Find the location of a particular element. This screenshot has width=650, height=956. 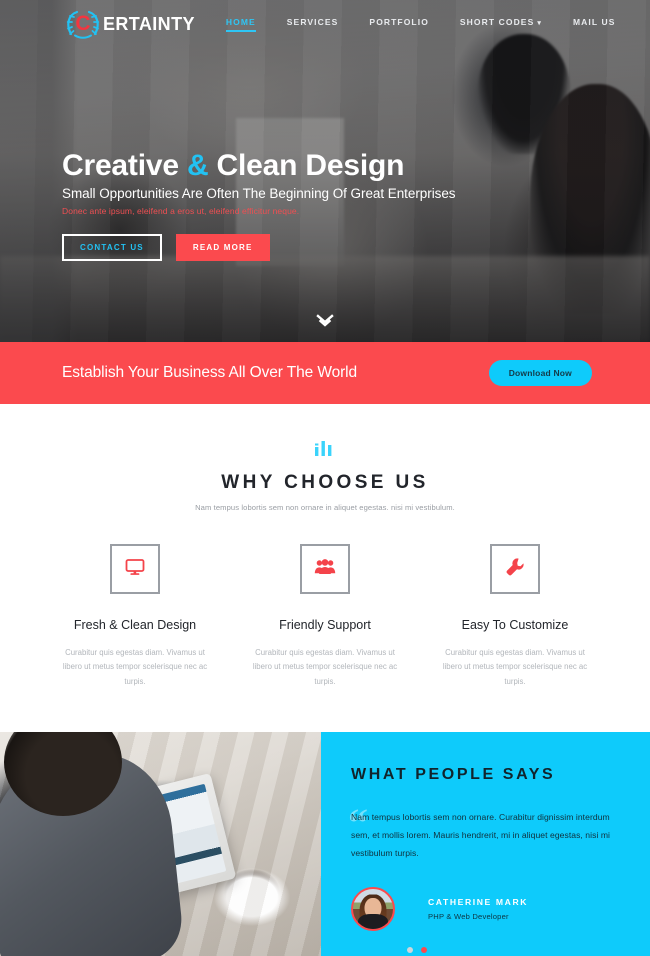

nav-label: SERVICES is located at coordinates (312, 21).